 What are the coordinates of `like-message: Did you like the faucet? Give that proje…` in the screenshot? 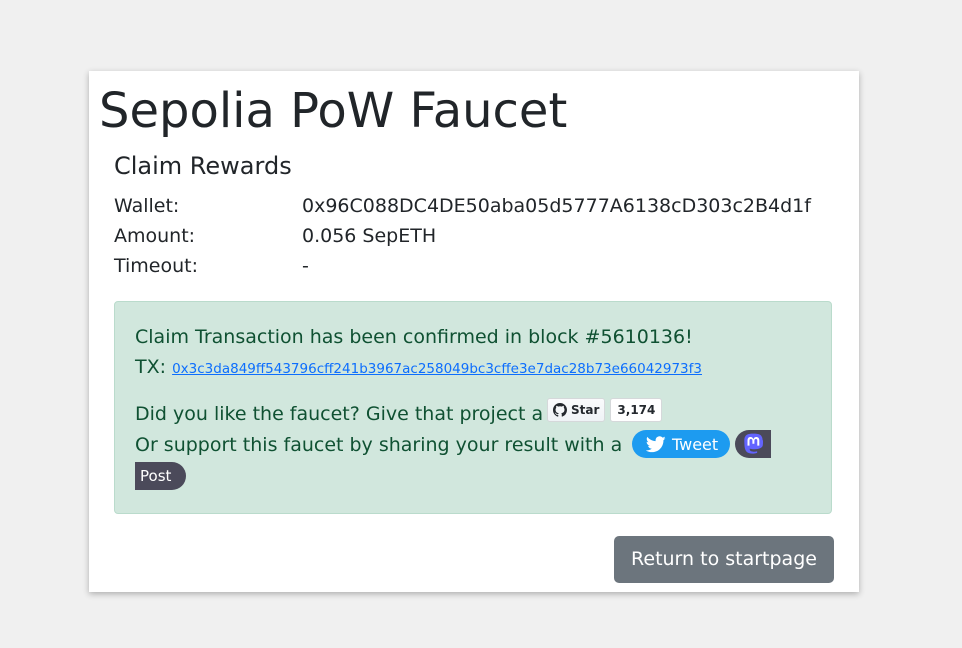 It's located at (339, 414).